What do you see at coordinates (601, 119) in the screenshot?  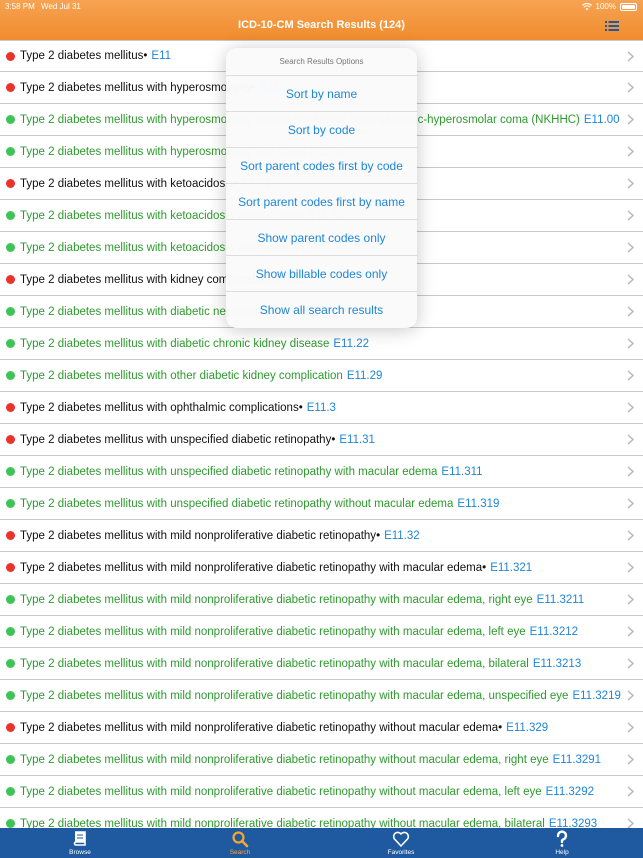 I see `icd-code: E11.00` at bounding box center [601, 119].